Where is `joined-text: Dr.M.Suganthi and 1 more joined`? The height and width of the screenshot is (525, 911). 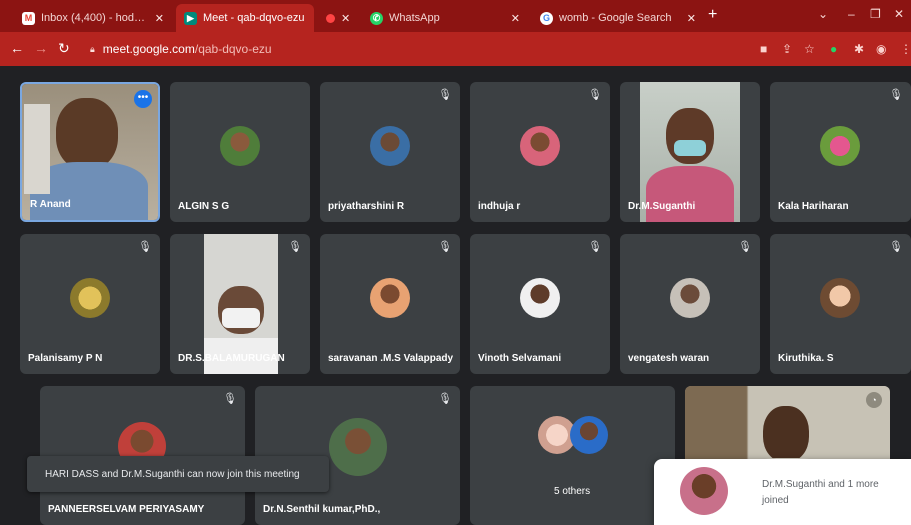 joined-text: Dr.M.Suganthi and 1 more joined is located at coordinates (820, 492).